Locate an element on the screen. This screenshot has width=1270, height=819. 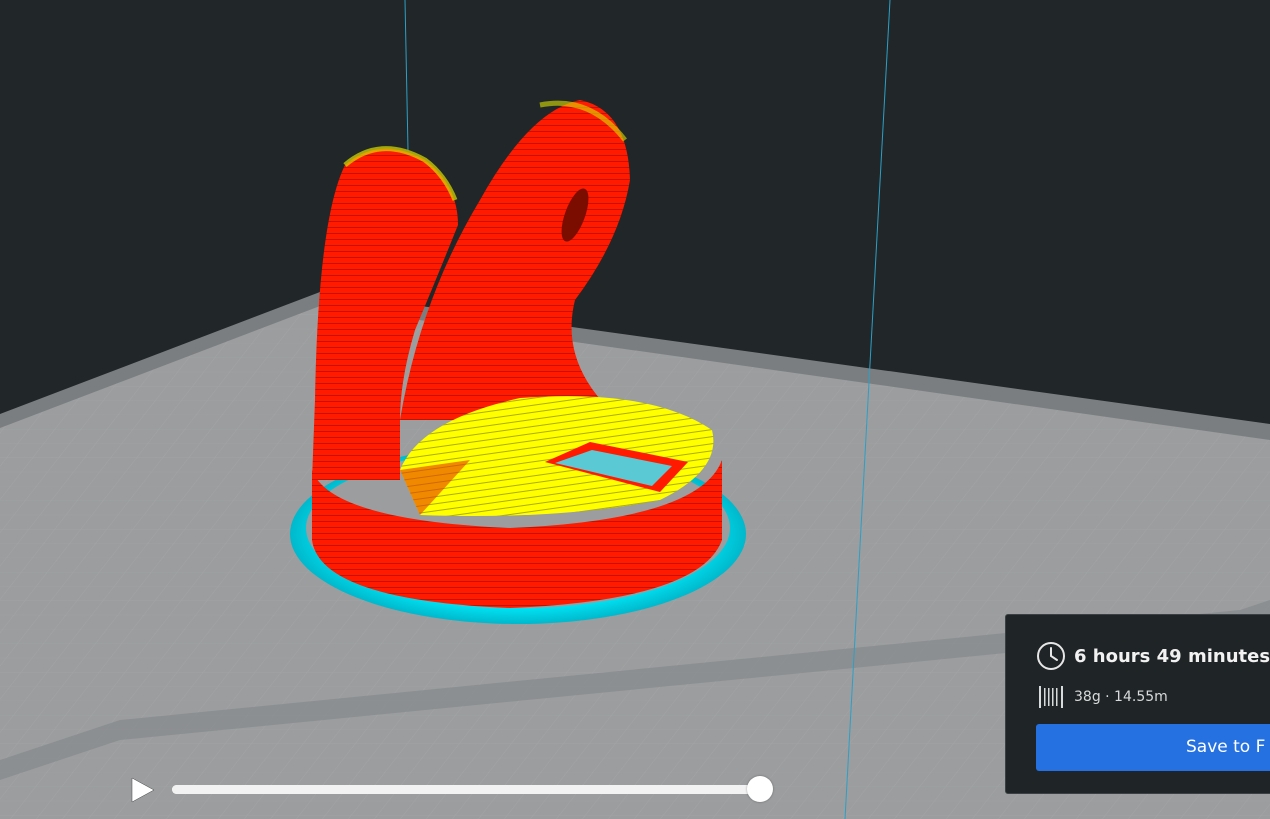
save-to-file-button: Save to F is located at coordinates (1153, 747).